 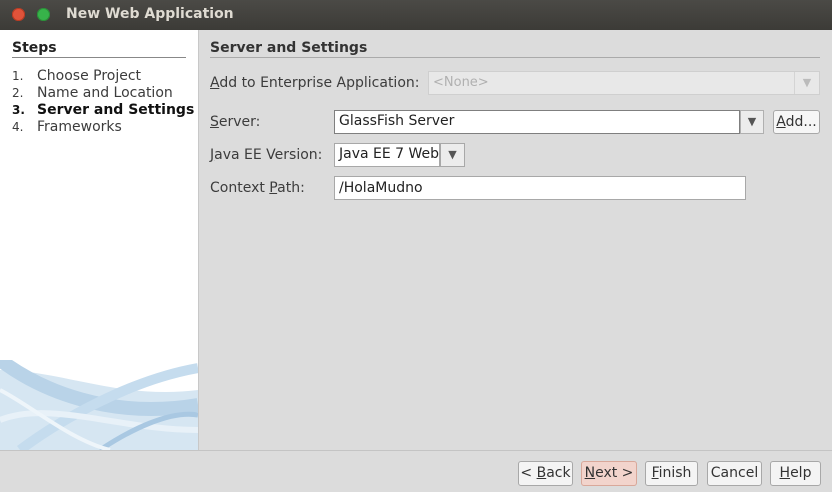 What do you see at coordinates (734, 473) in the screenshot?
I see `cancel-button: Cancel` at bounding box center [734, 473].